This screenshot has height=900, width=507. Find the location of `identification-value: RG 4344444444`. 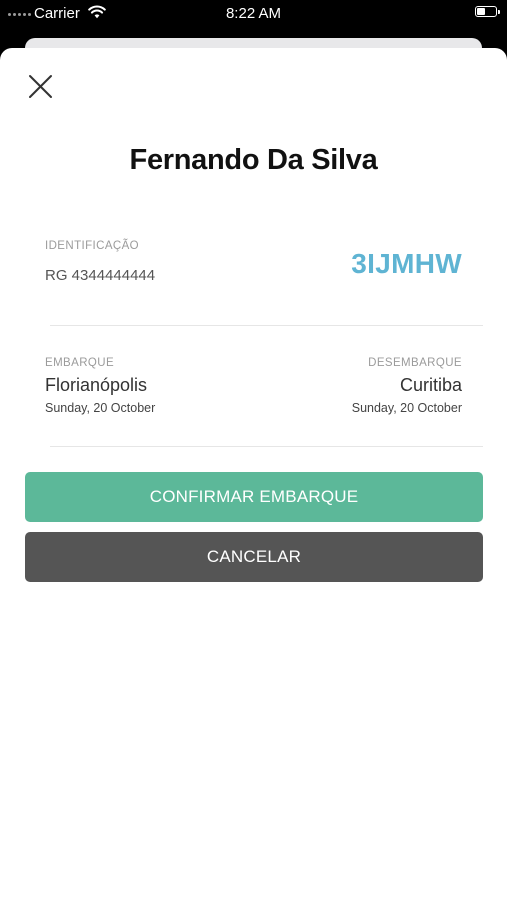

identification-value: RG 4344444444 is located at coordinates (100, 275).